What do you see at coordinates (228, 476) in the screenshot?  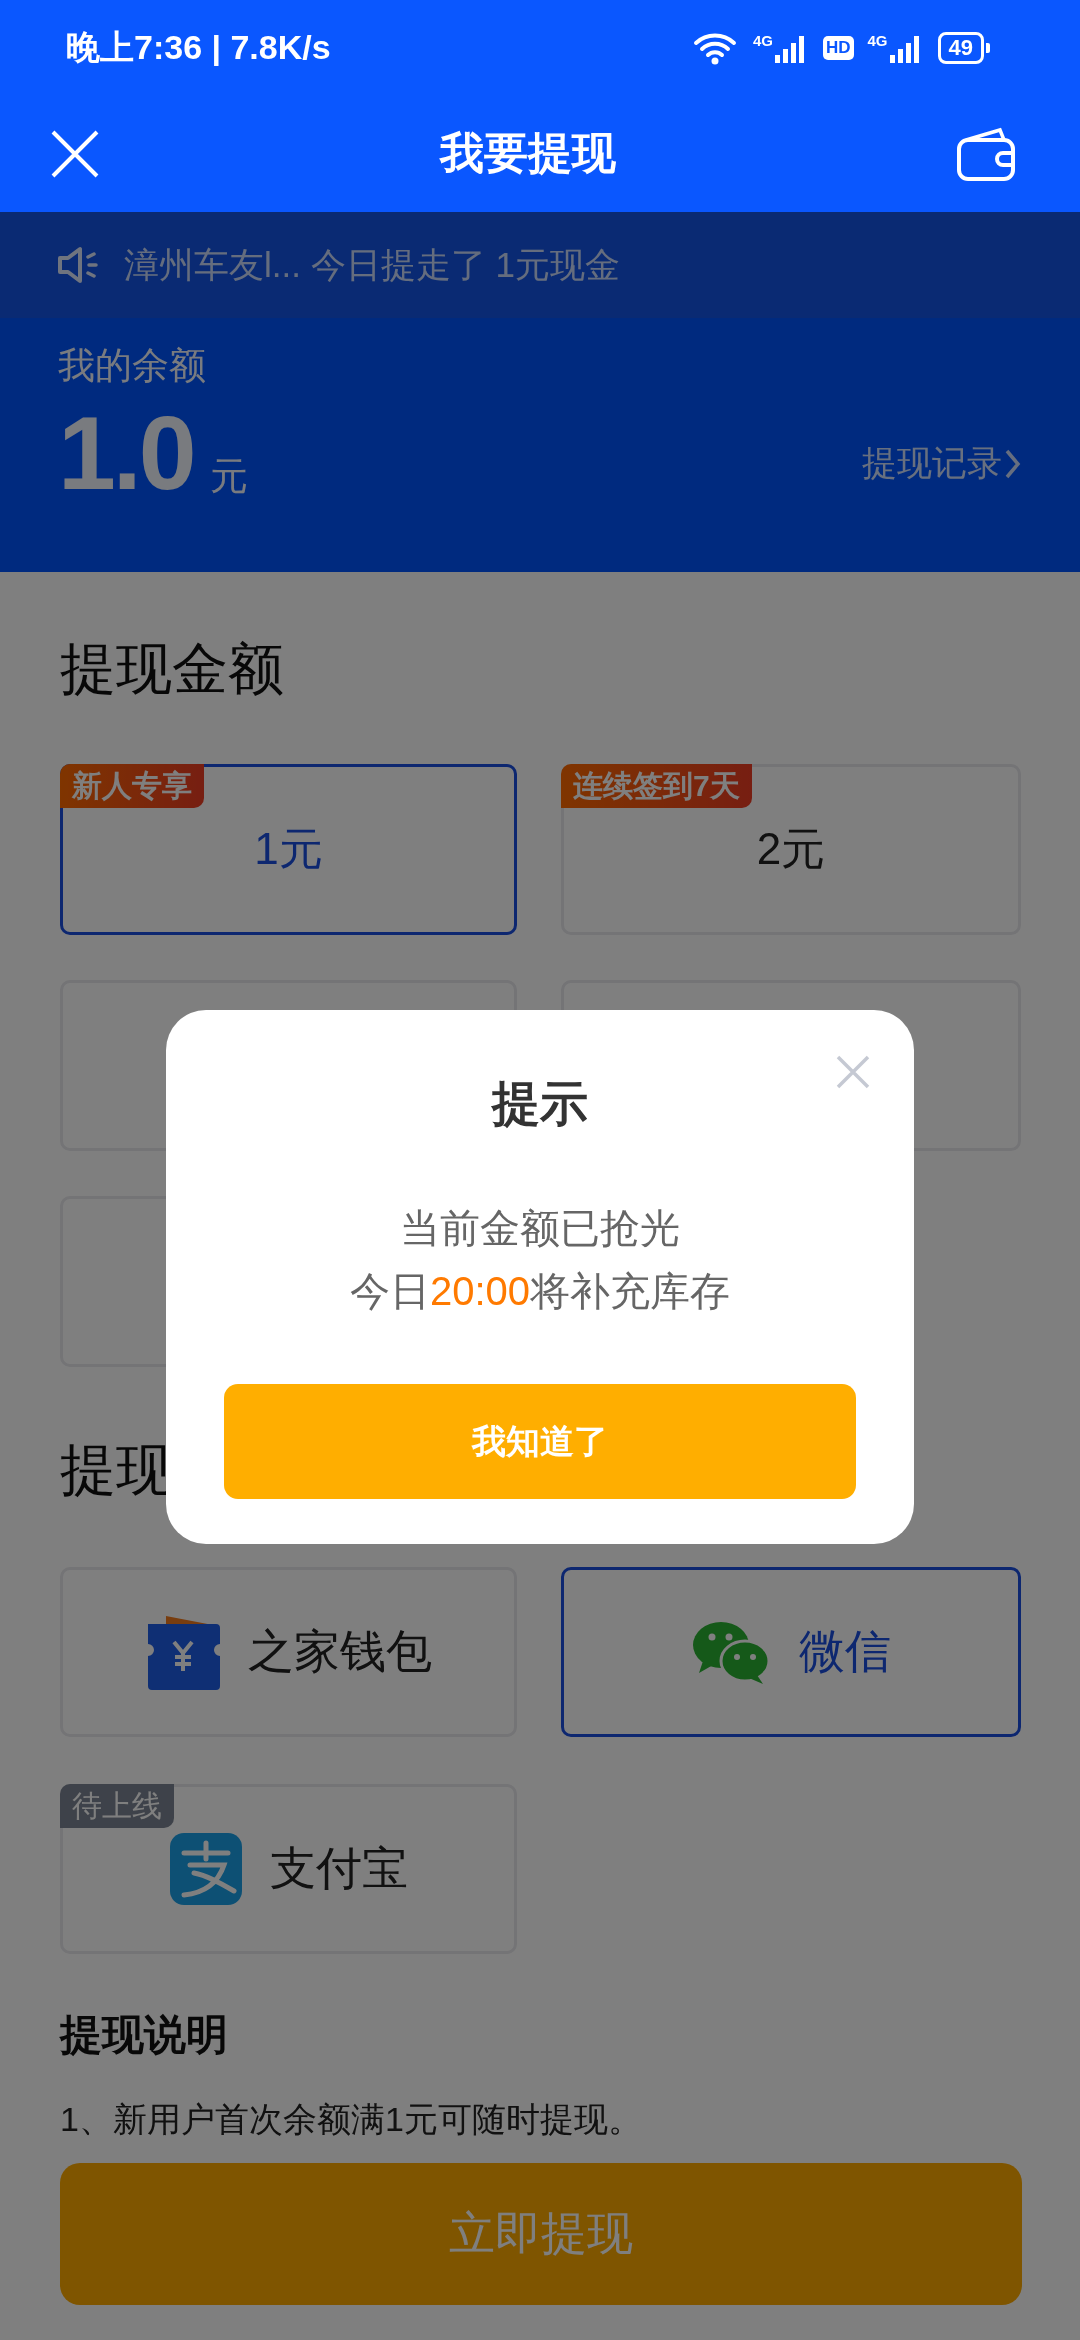 I see `currency-unit: 元` at bounding box center [228, 476].